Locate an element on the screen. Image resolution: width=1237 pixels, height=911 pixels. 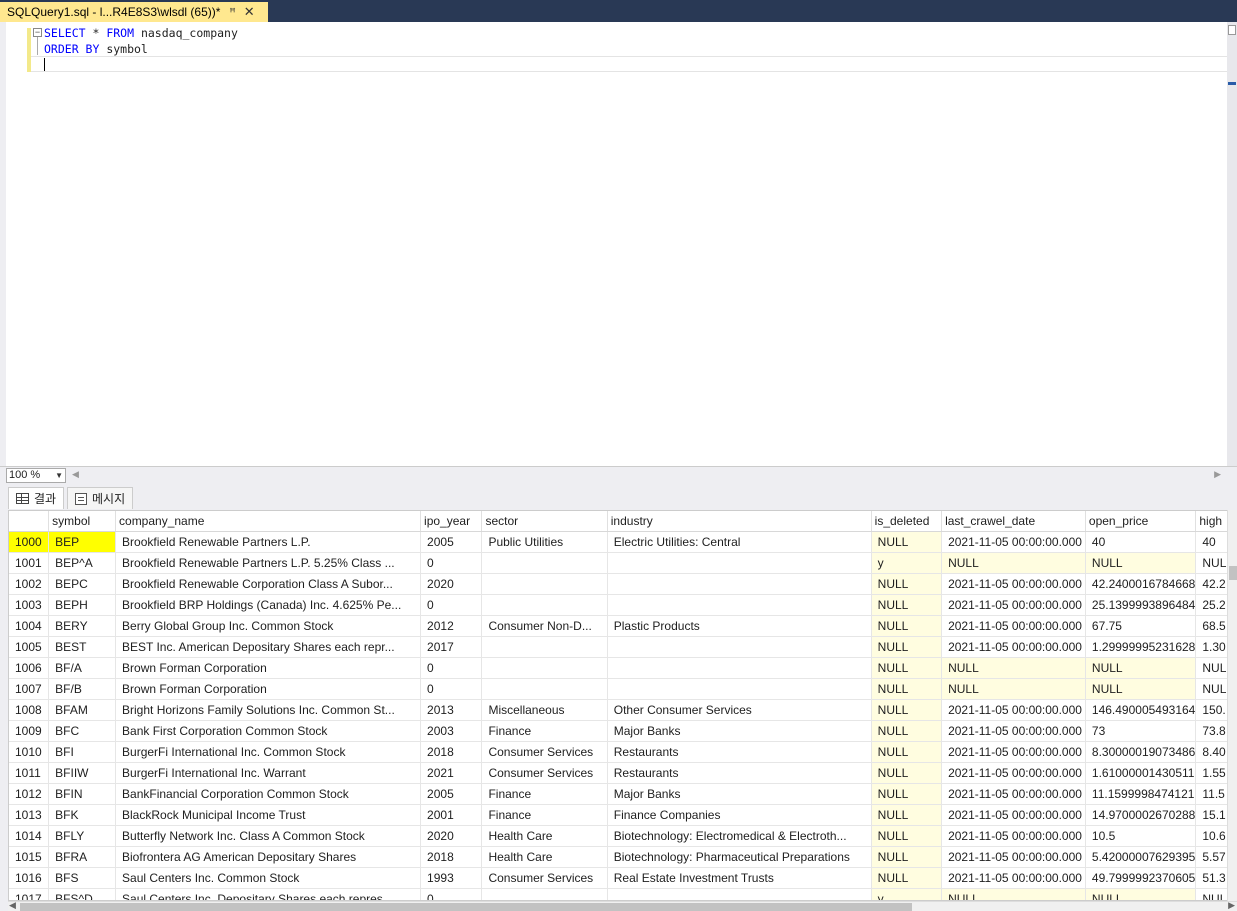
column-header: symbol is located at coordinates (82, 521).